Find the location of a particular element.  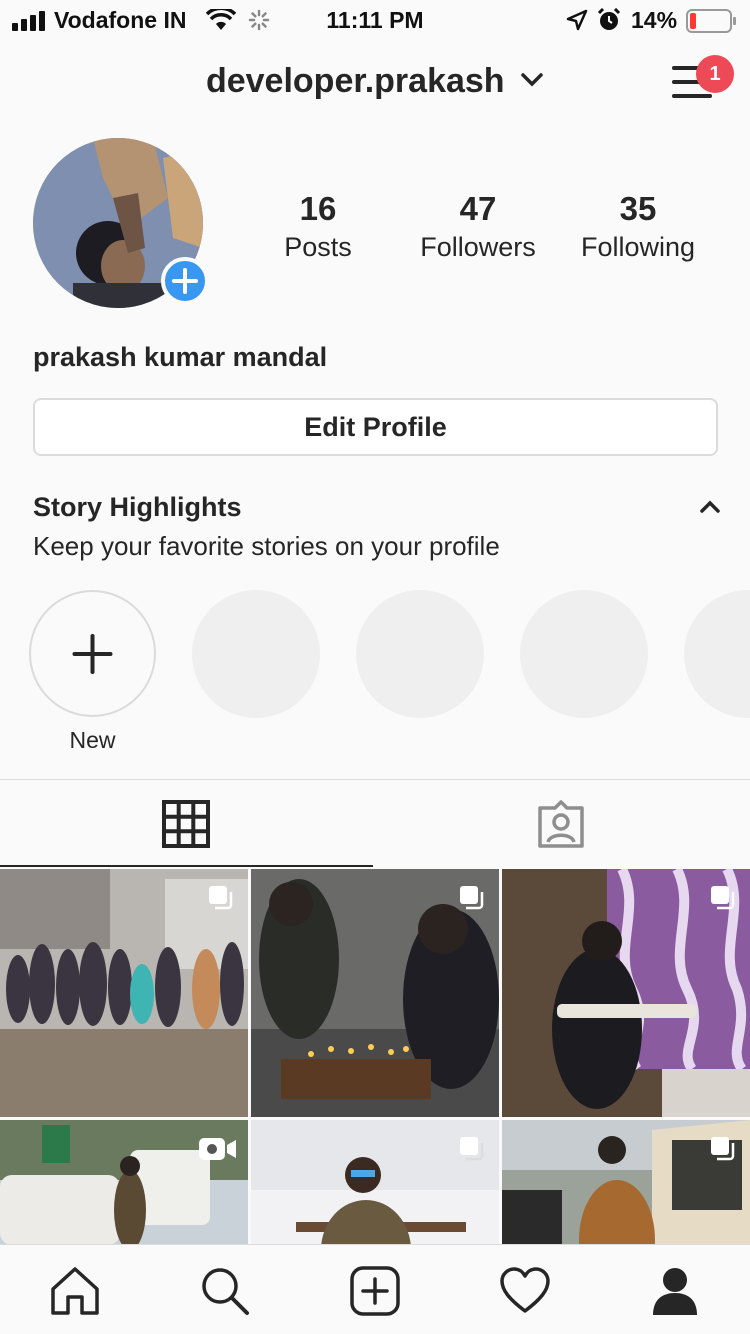

posts-label: Posts is located at coordinates (318, 247).